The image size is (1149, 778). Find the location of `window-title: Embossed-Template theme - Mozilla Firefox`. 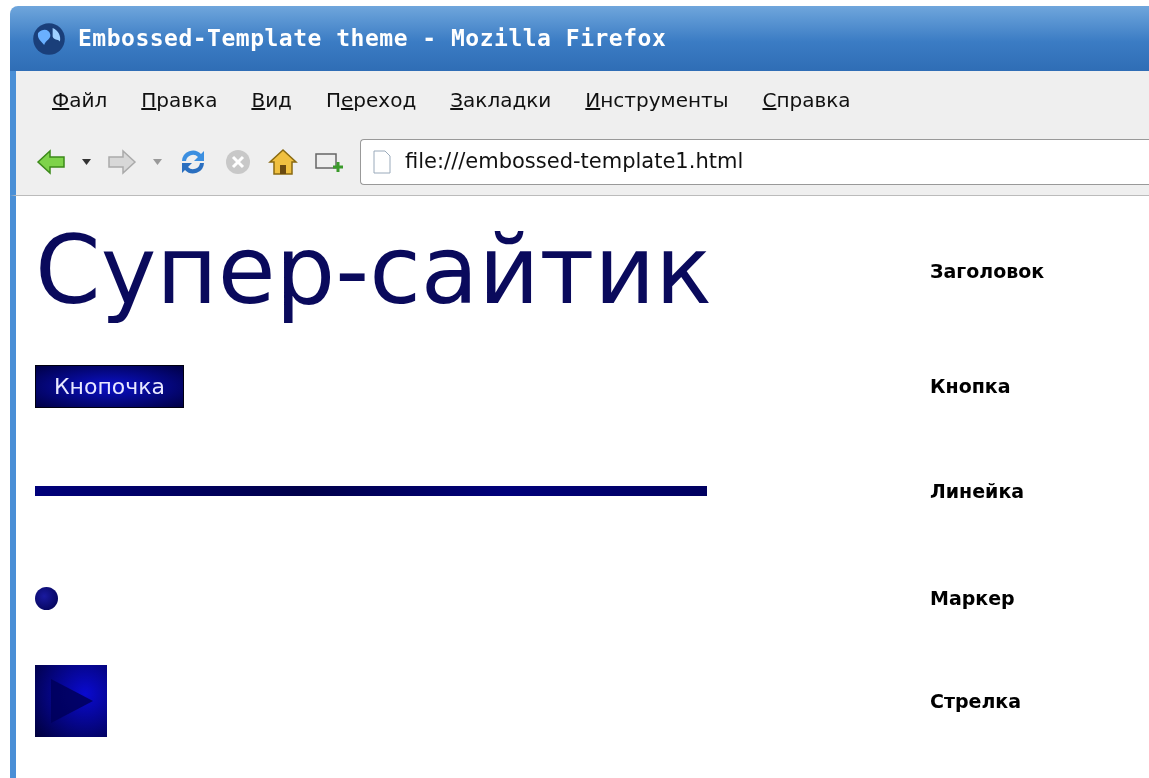

window-title: Embossed-Template theme - Mozilla Firefox is located at coordinates (372, 39).